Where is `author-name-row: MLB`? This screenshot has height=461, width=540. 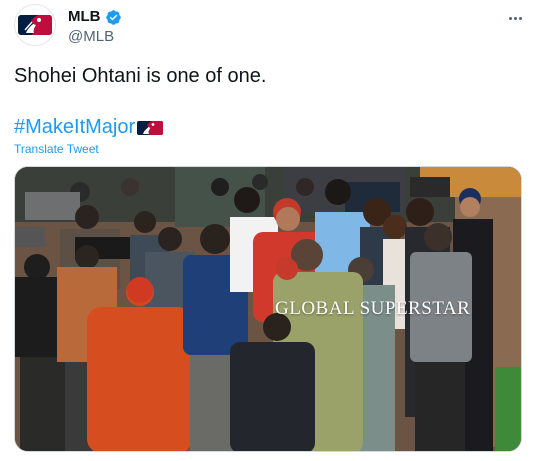 author-name-row: MLB is located at coordinates (95, 17).